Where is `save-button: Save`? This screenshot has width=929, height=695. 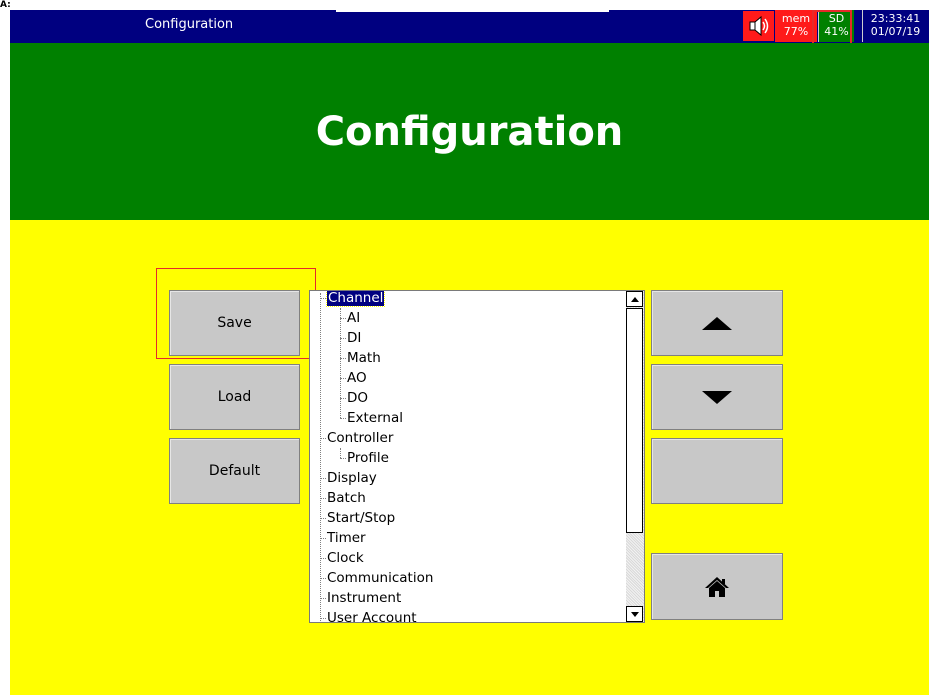
save-button: Save is located at coordinates (234, 323).